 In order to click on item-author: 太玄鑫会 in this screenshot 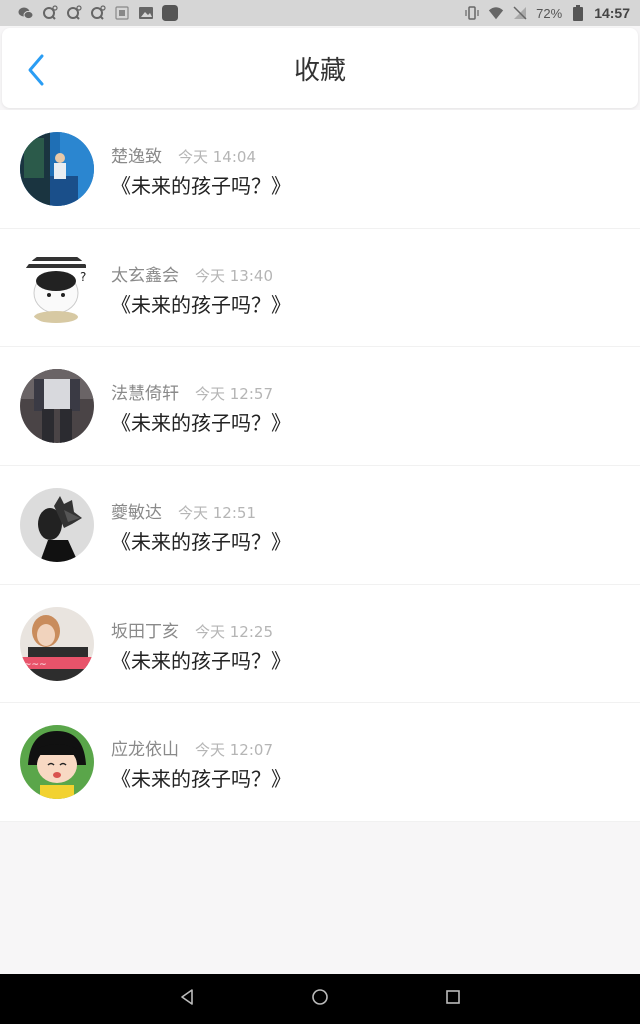, I will do `click(145, 275)`.